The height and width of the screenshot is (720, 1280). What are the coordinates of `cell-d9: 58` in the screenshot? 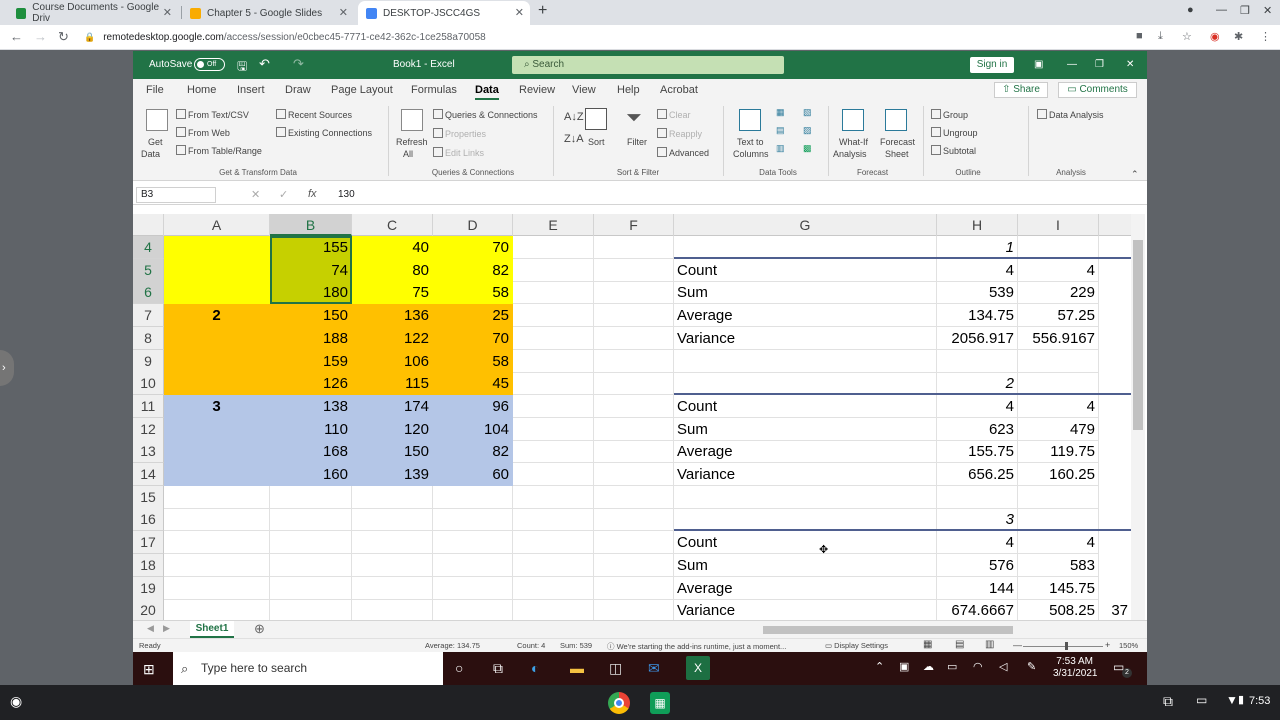 It's located at (473, 361).